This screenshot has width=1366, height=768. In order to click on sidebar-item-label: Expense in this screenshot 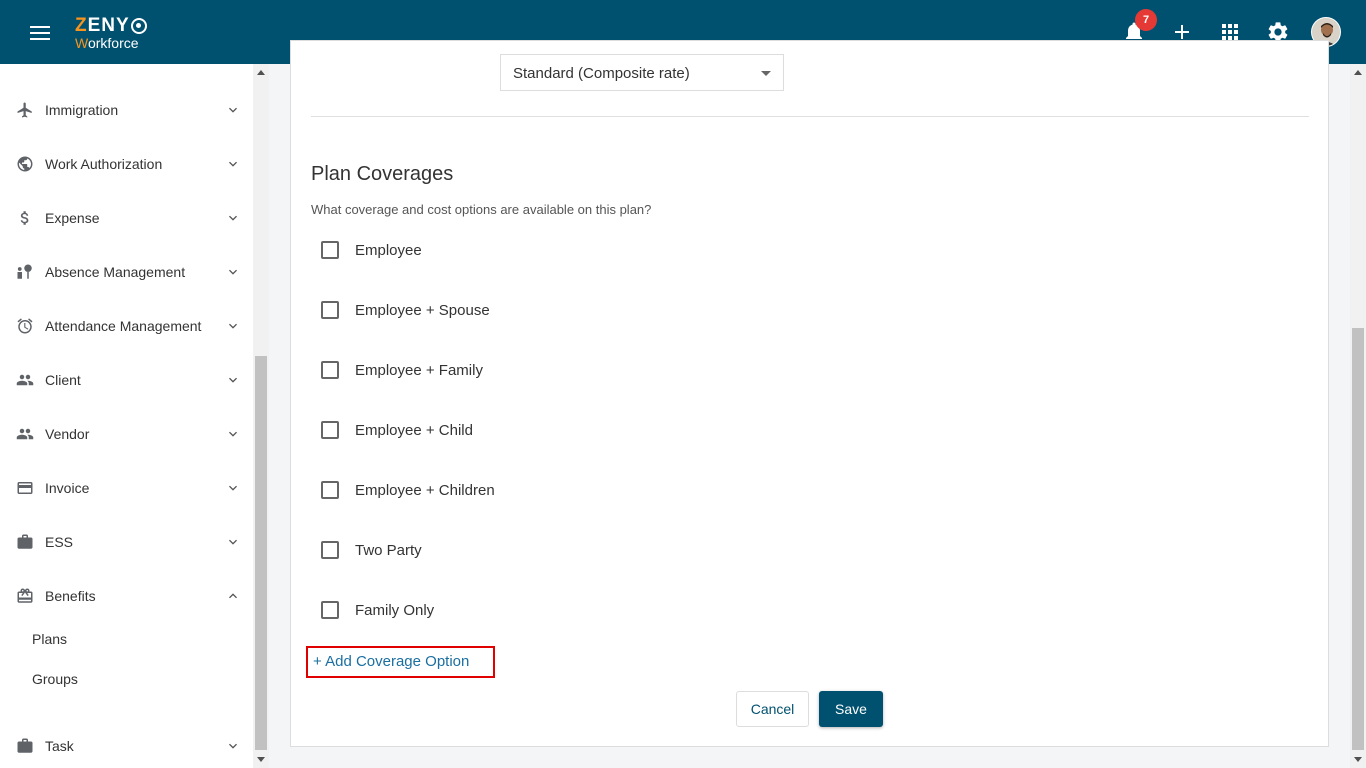, I will do `click(72, 218)`.